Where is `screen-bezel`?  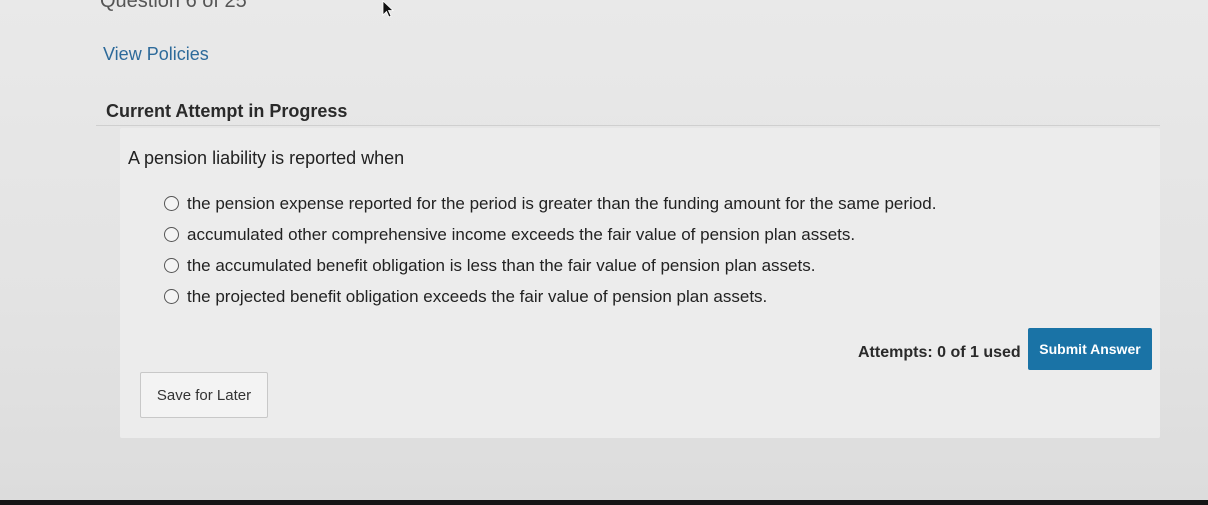 screen-bezel is located at coordinates (604, 502).